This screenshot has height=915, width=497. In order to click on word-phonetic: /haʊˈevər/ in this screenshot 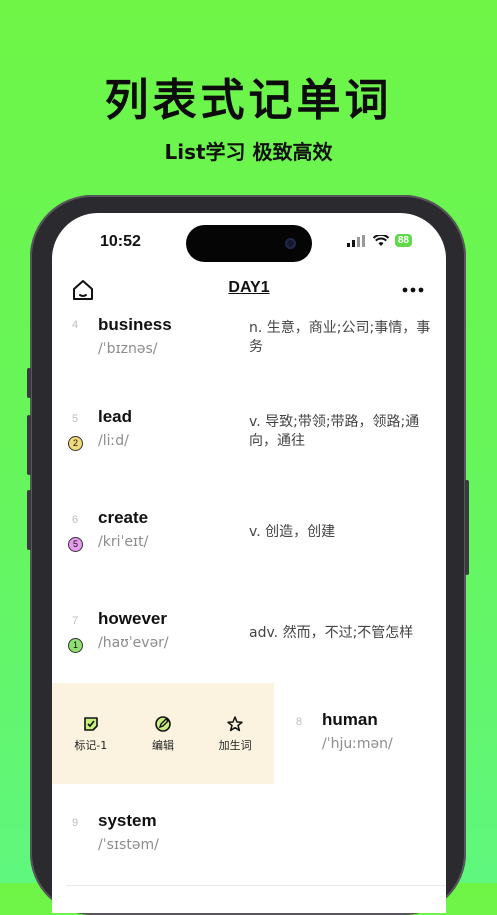, I will do `click(133, 643)`.